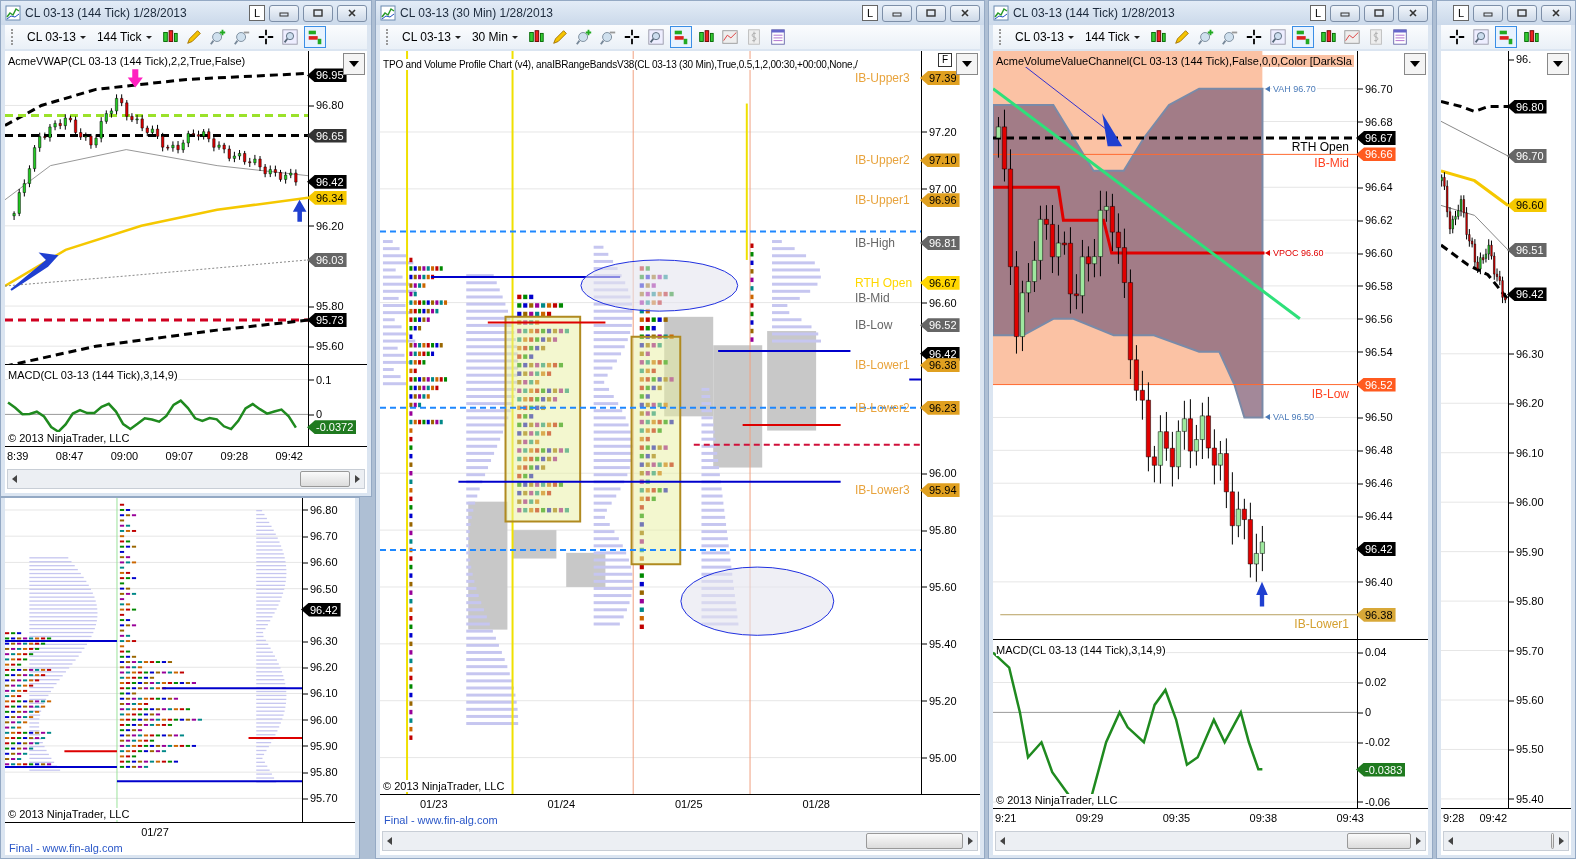 Image resolution: width=1576 pixels, height=859 pixels. I want to click on time-label: 08:47, so click(69, 456).